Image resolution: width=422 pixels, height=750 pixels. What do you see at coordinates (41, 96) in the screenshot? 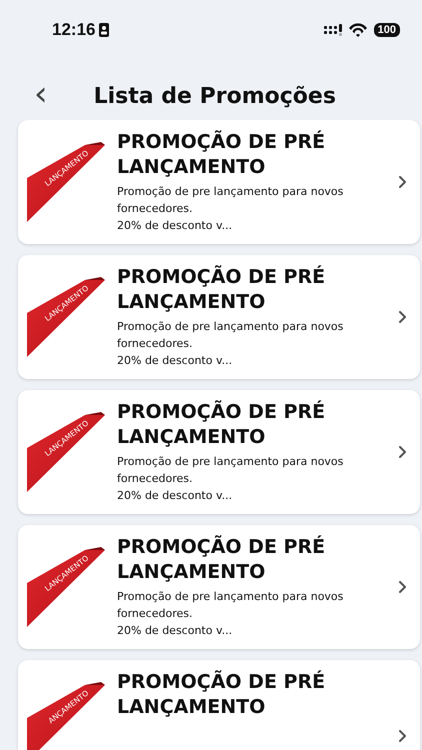
I see `back-button: ‹` at bounding box center [41, 96].